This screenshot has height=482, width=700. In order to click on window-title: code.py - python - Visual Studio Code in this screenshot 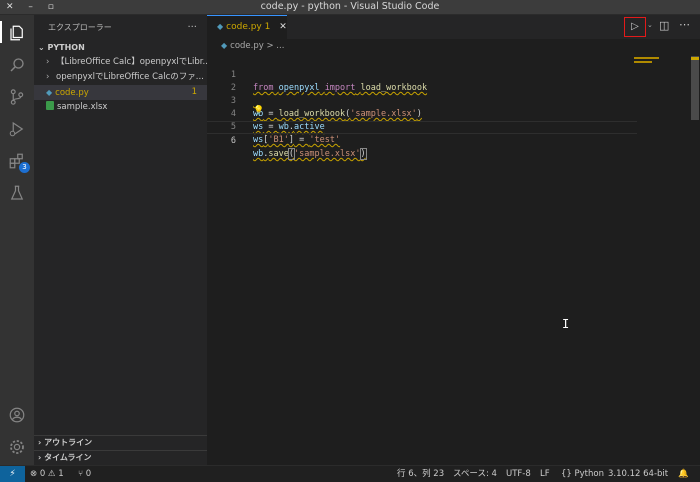, I will do `click(350, 6)`.